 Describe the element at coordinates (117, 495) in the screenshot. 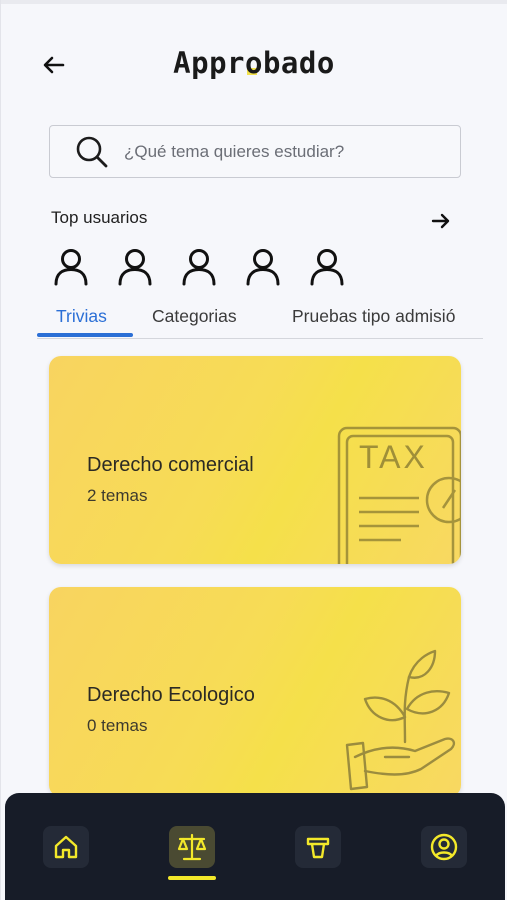

I see `card-subtitle: 2 temas` at that location.